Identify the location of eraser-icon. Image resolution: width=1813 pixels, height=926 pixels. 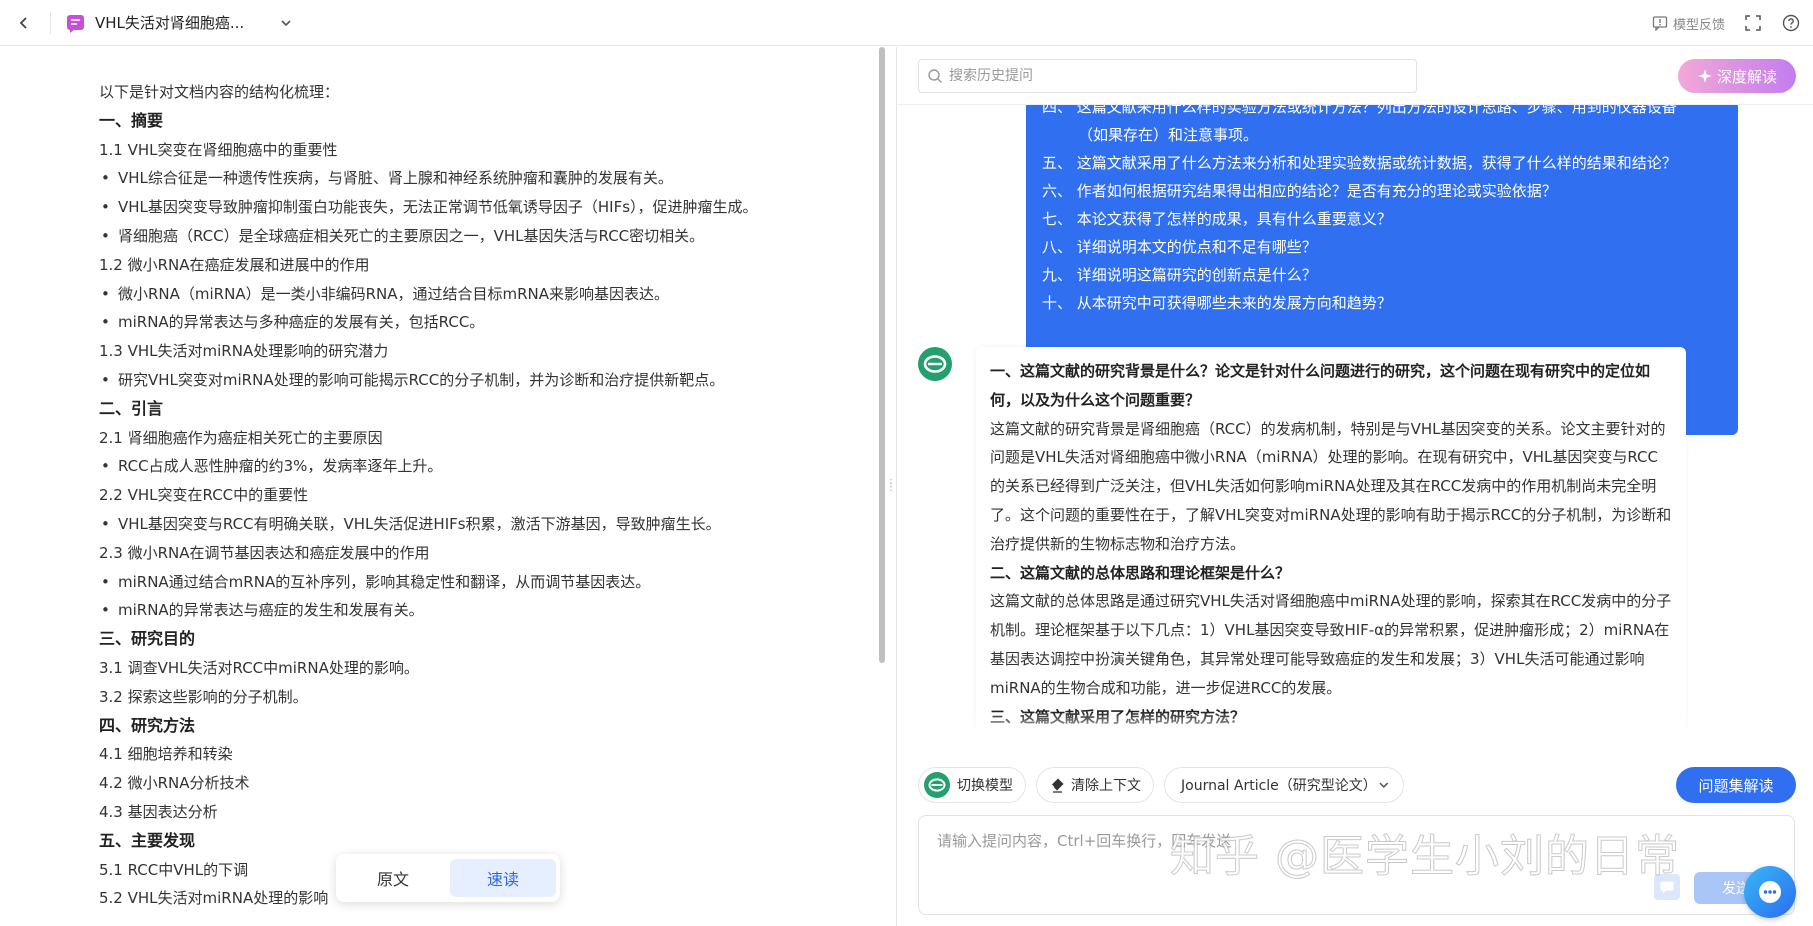
(1057, 785).